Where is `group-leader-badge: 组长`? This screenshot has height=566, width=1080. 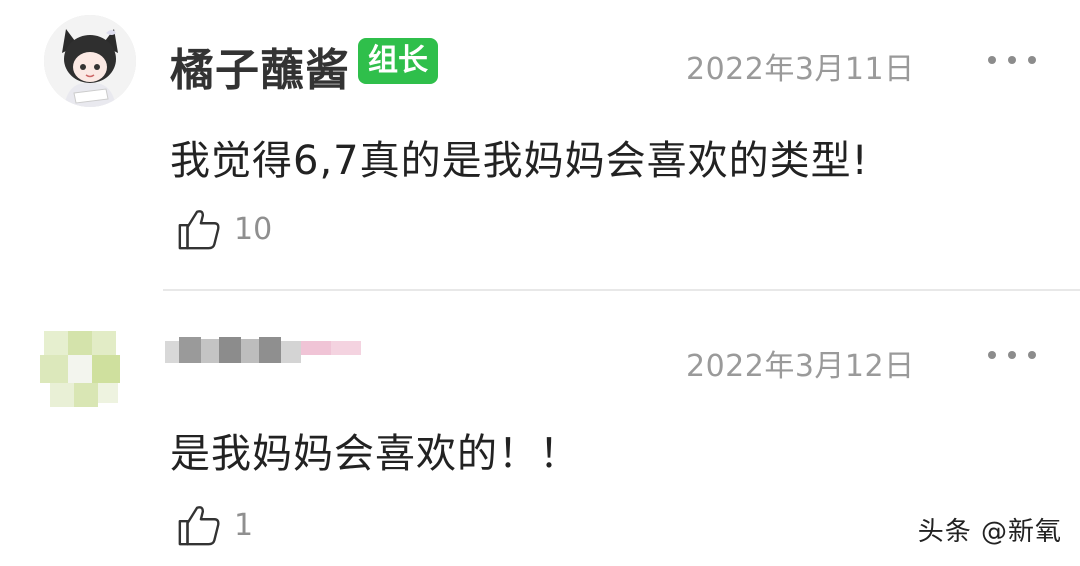 group-leader-badge: 组长 is located at coordinates (398, 61).